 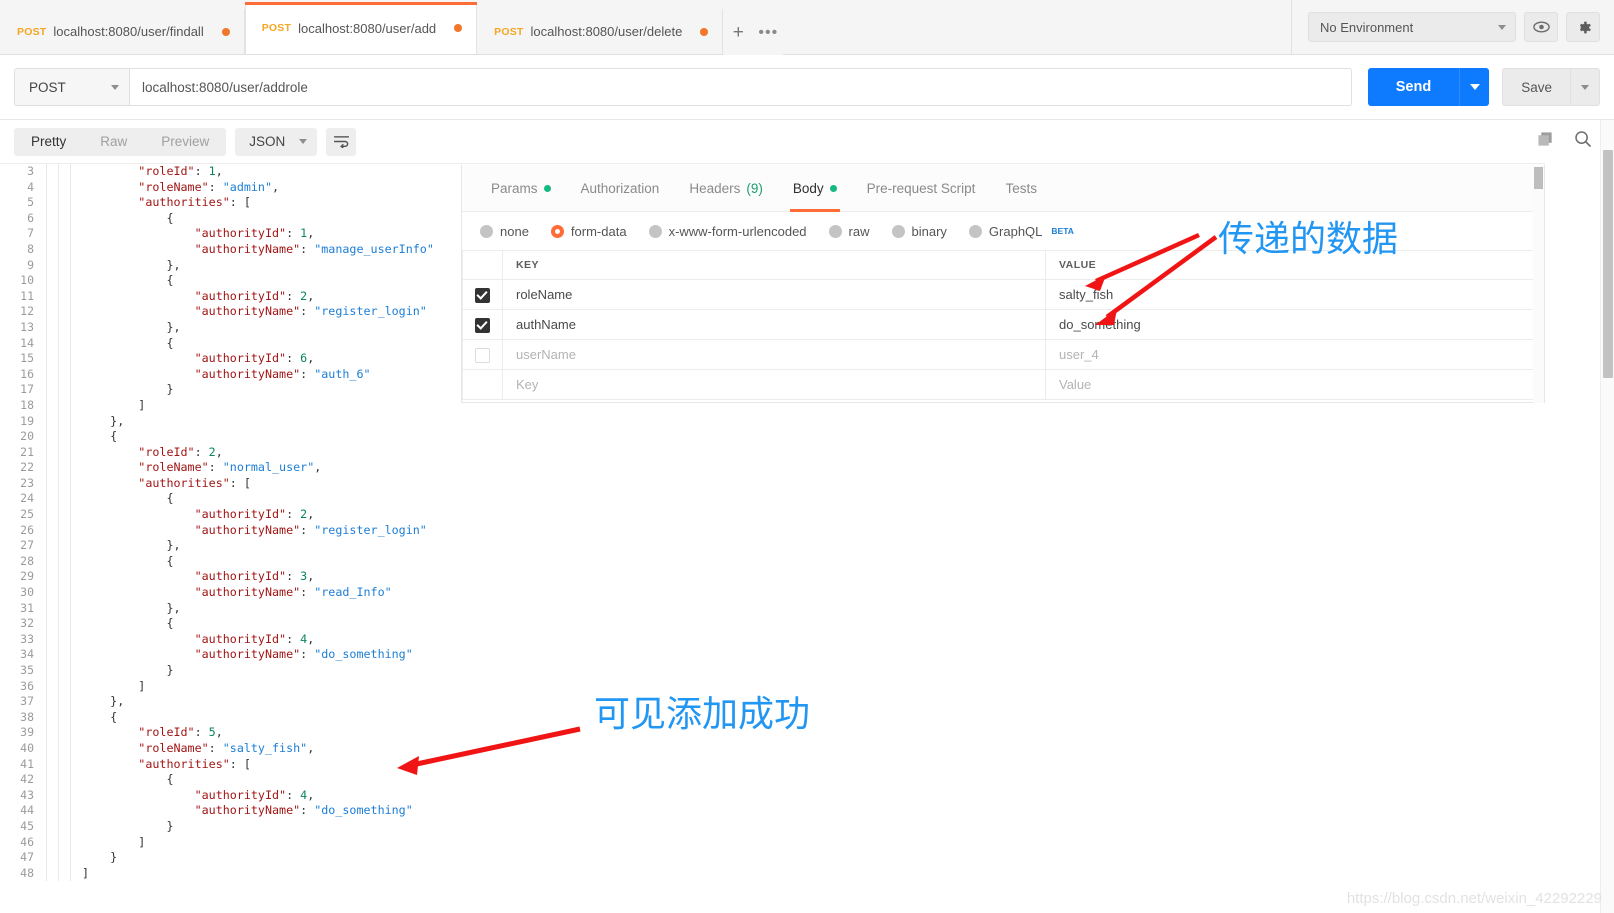 What do you see at coordinates (504, 231) in the screenshot?
I see `body-type-none: none` at bounding box center [504, 231].